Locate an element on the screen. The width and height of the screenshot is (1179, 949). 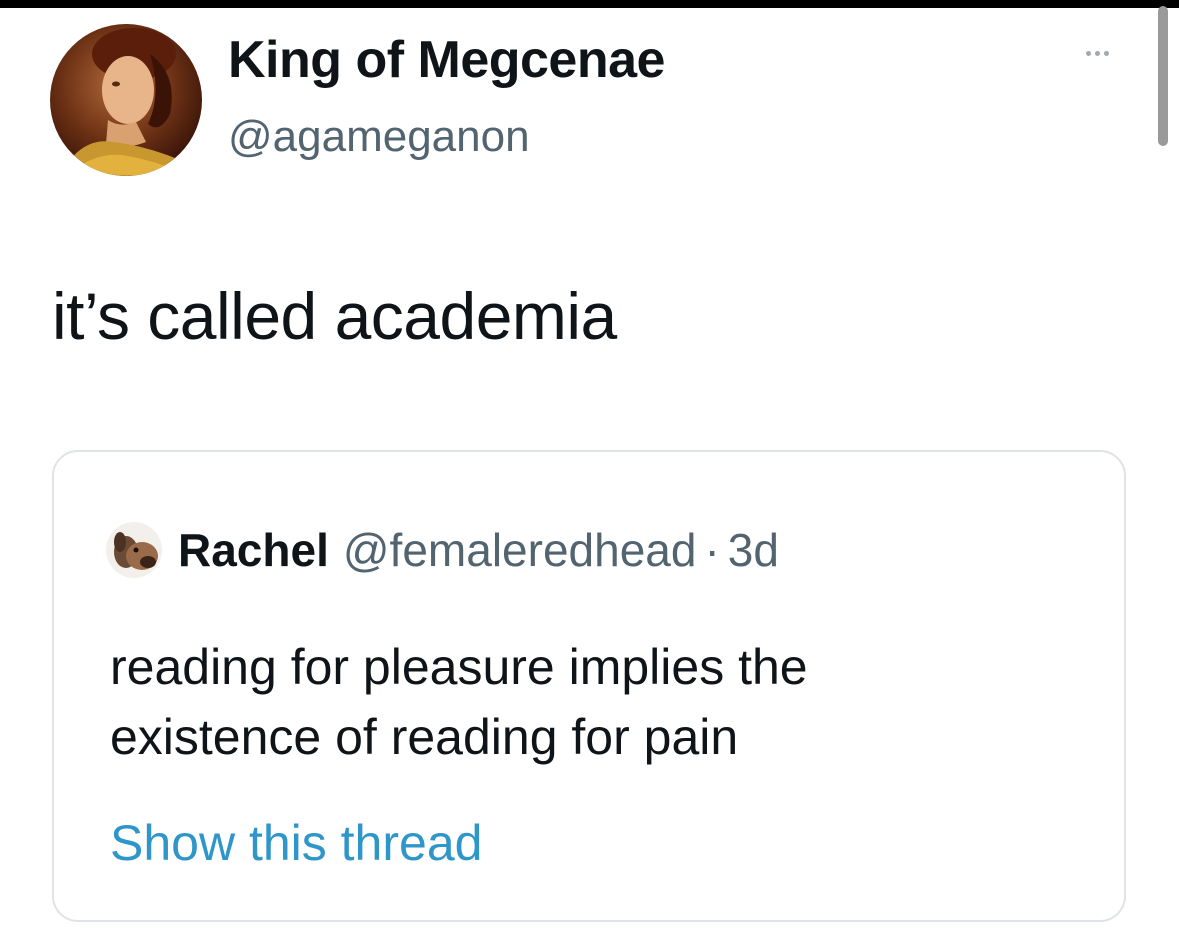
quoted-author-handle: @femaleredhead is located at coordinates (520, 550).